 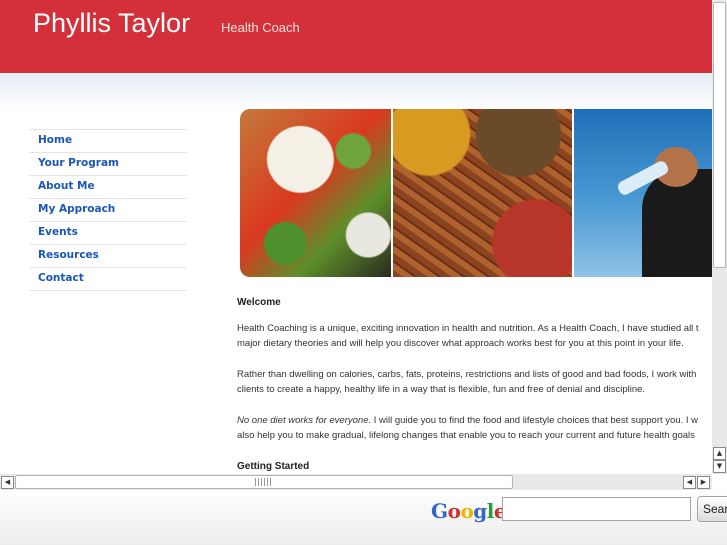 What do you see at coordinates (596, 509) in the screenshot?
I see `search-input` at bounding box center [596, 509].